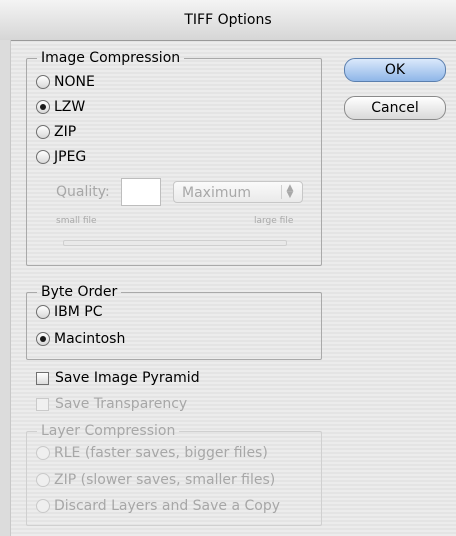  What do you see at coordinates (111, 58) in the screenshot?
I see `image-compression-legend: Image Compression` at bounding box center [111, 58].